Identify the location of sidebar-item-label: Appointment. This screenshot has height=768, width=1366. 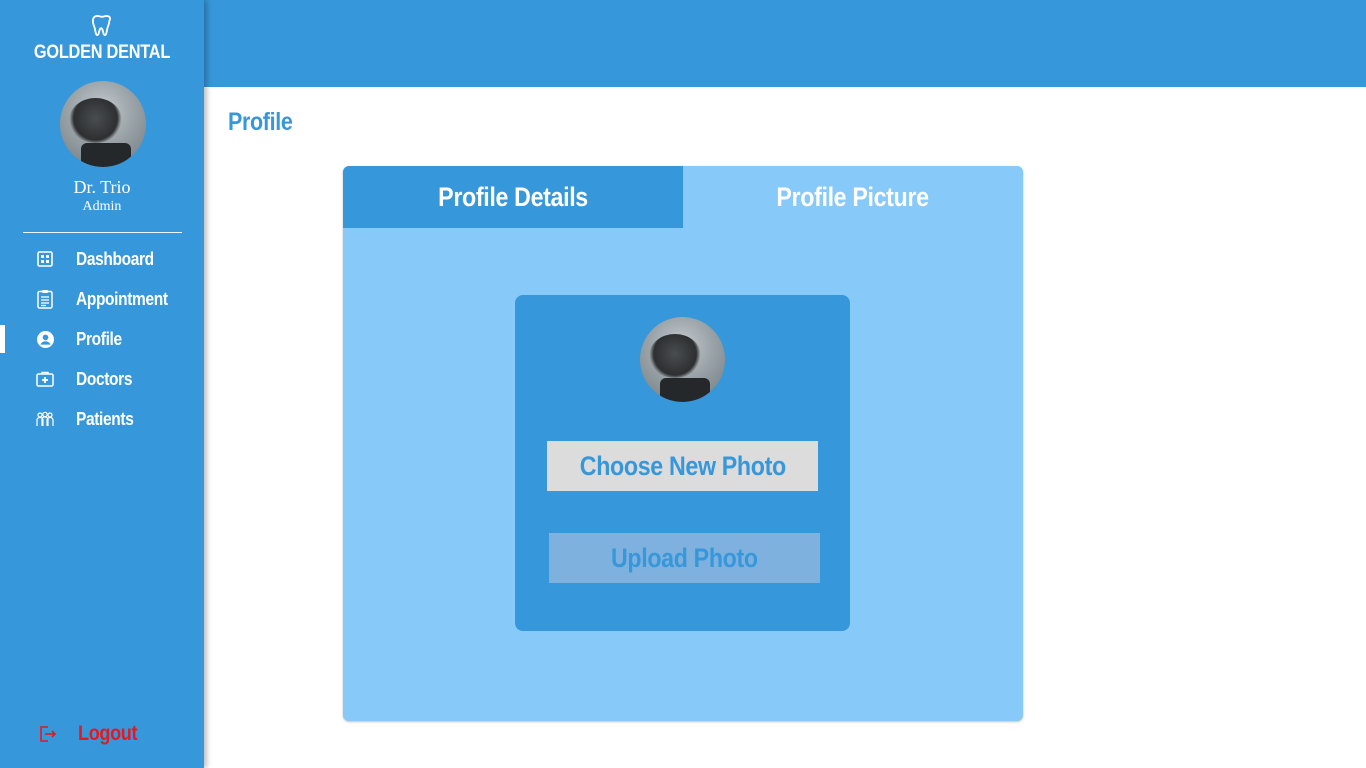
(122, 298).